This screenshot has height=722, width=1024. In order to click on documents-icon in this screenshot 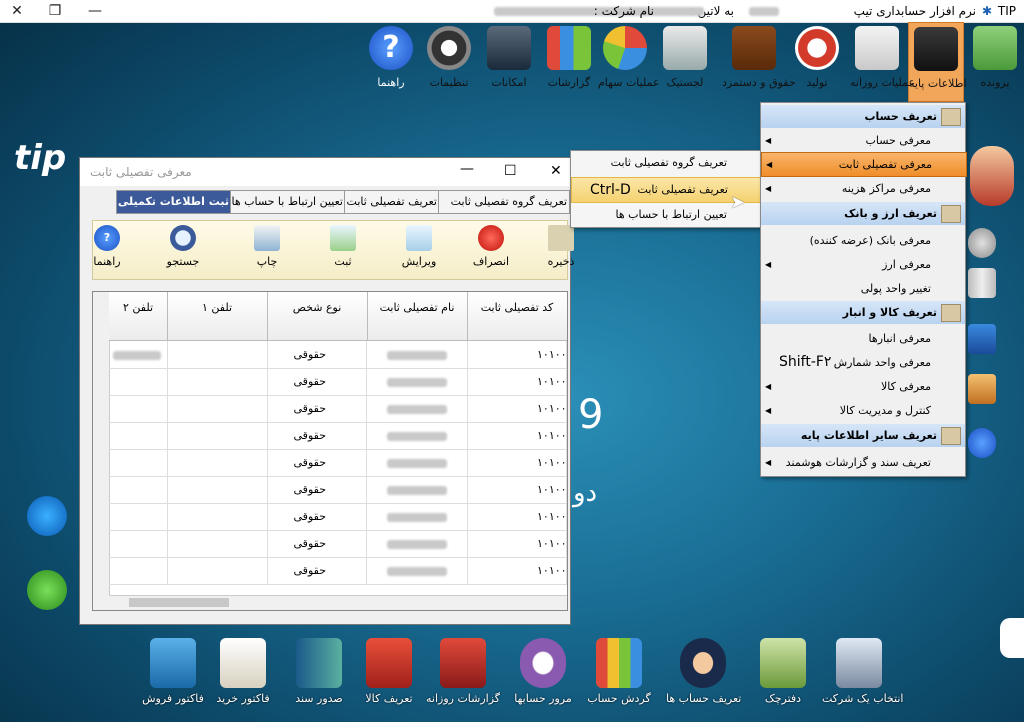, I will do `click(877, 48)`.